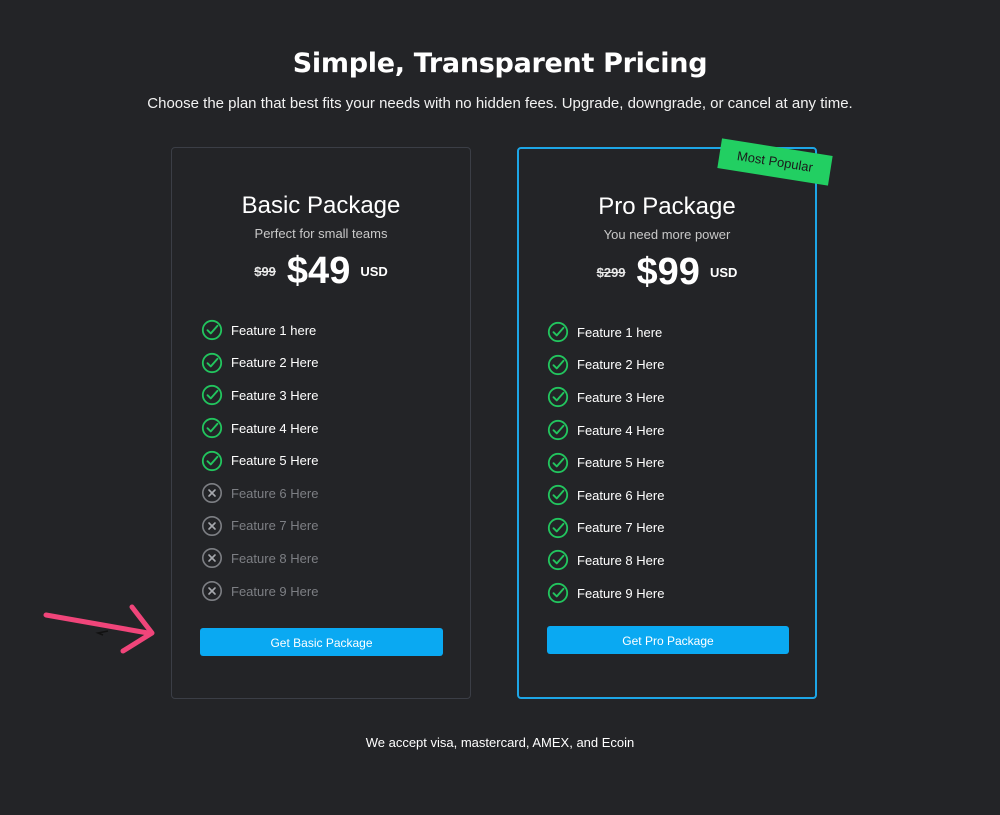  What do you see at coordinates (611, 272) in the screenshot?
I see `old-price: $299` at bounding box center [611, 272].